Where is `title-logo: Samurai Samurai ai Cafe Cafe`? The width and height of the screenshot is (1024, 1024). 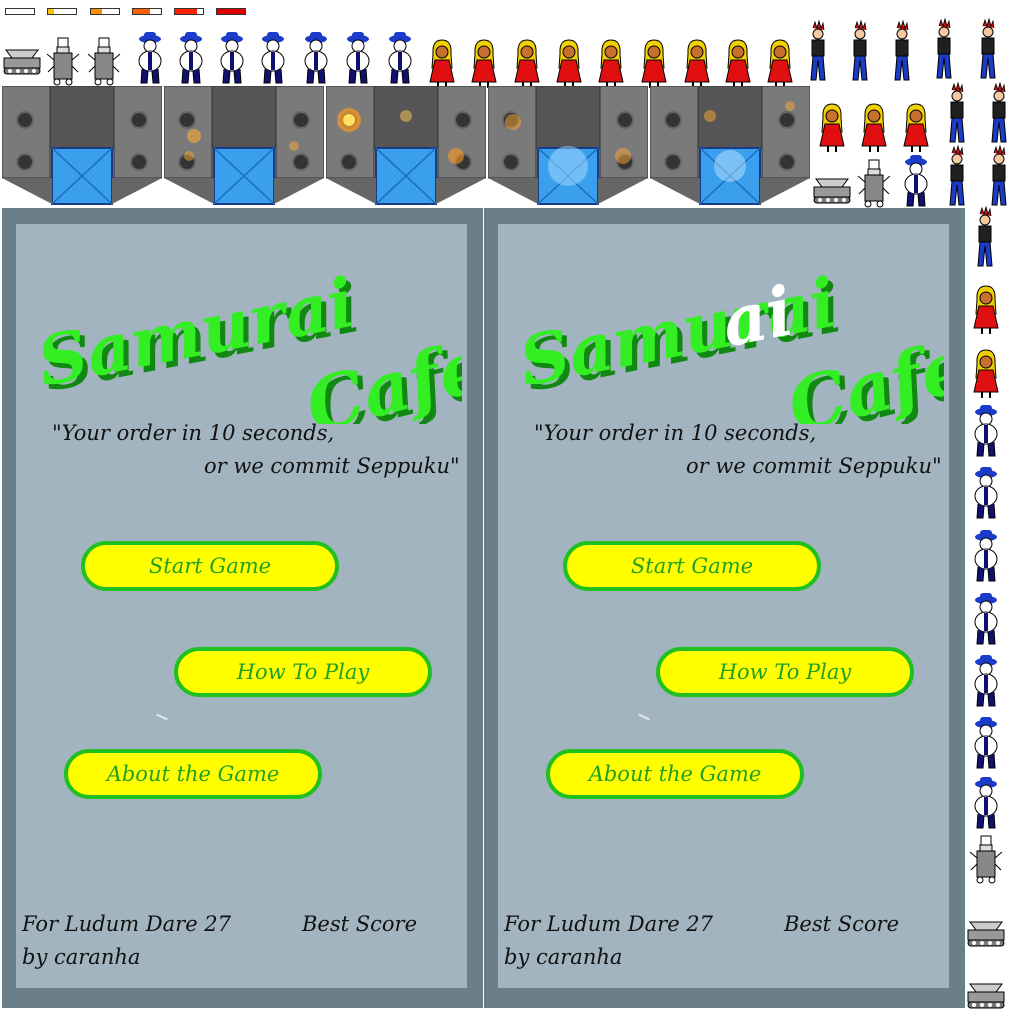
title-logo: Samurai Samurai ai Cafe Cafe is located at coordinates (728, 343).